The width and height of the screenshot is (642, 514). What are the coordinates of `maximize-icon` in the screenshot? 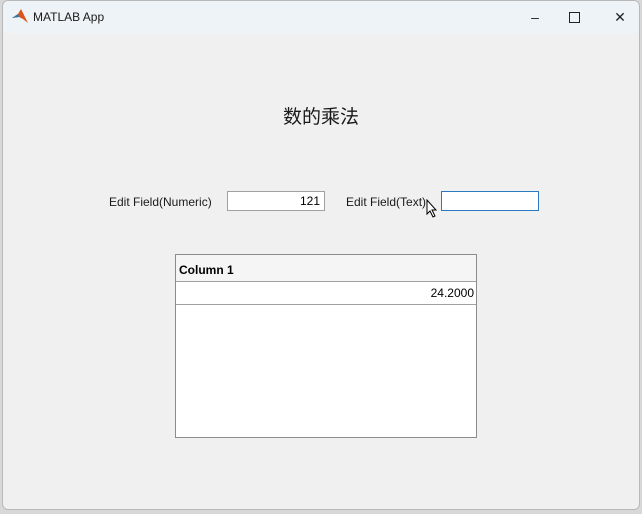 It's located at (574, 17).